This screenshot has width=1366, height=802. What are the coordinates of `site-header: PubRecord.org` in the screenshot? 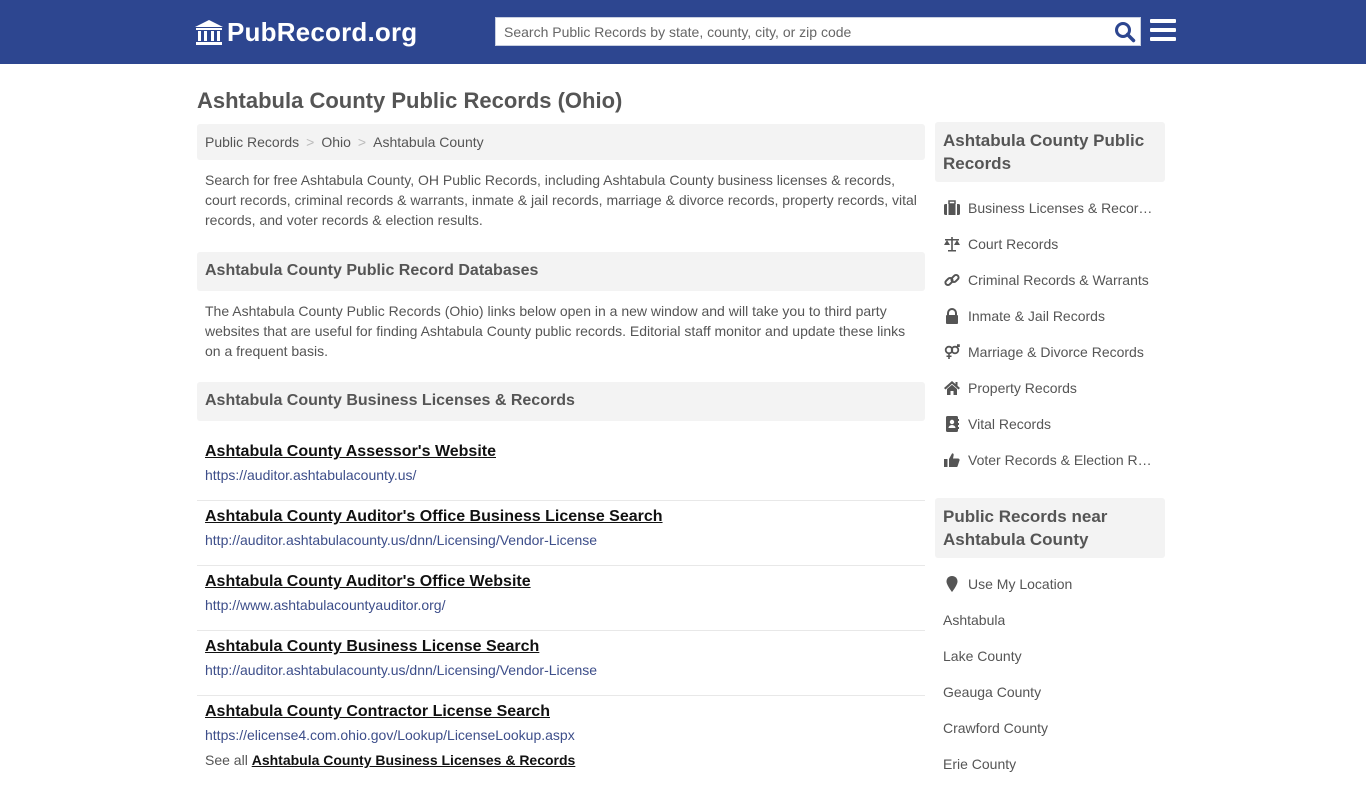 It's located at (683, 32).